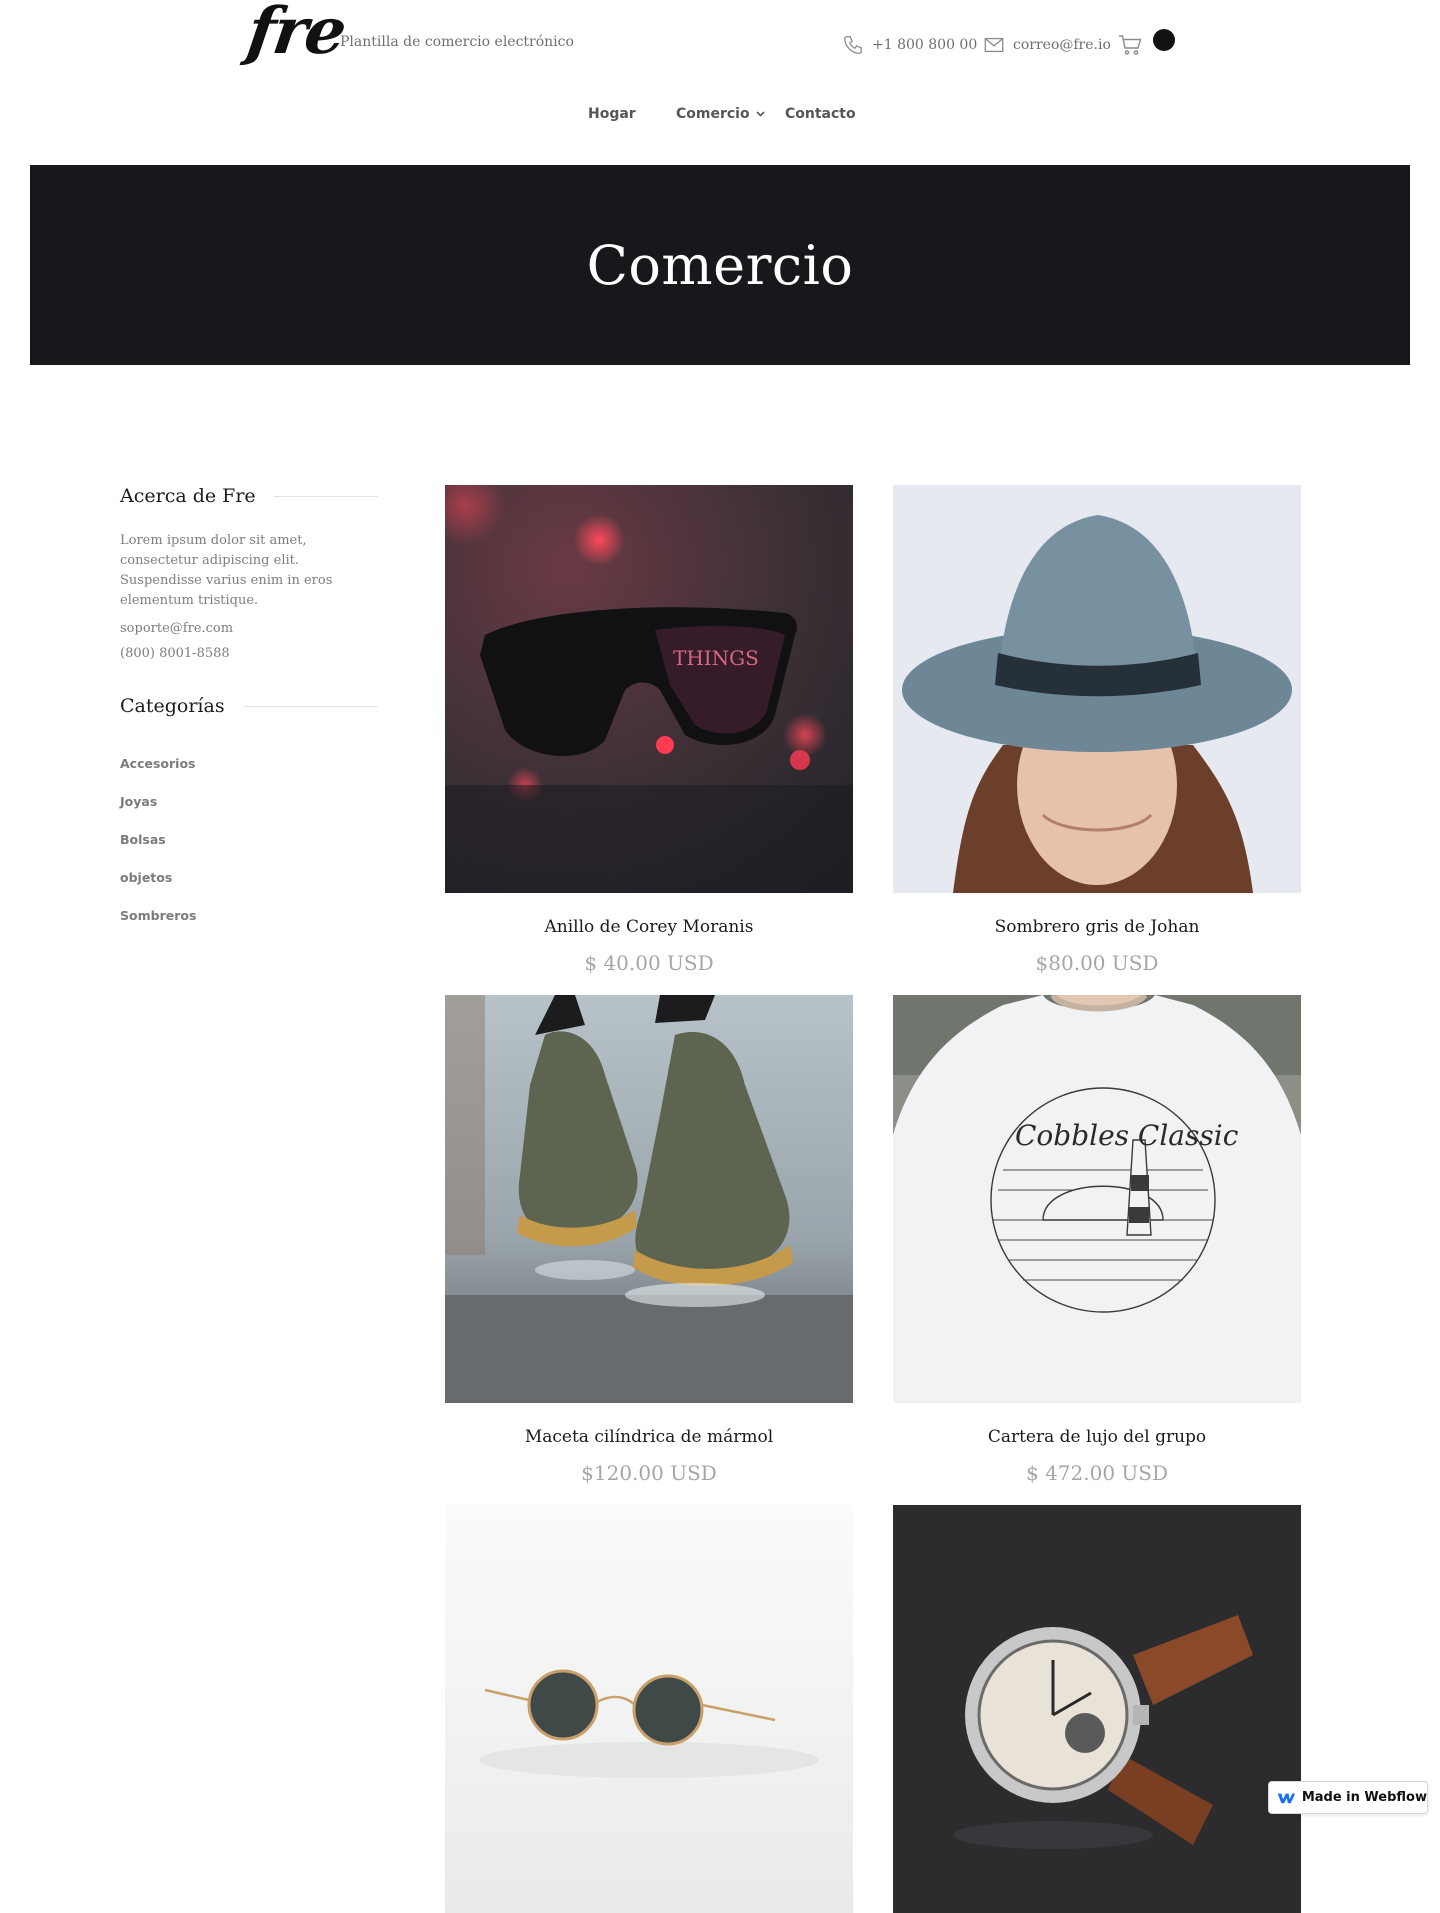  I want to click on header-email: correo@fre.io, so click(1047, 45).